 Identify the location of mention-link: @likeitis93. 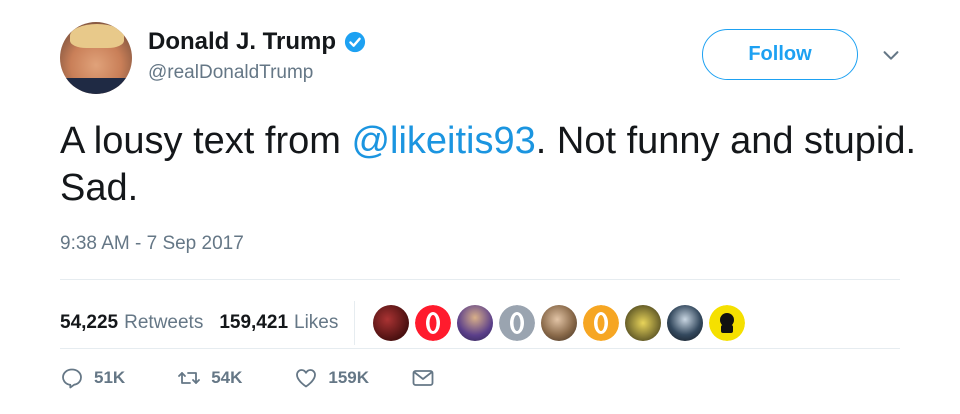
(443, 141).